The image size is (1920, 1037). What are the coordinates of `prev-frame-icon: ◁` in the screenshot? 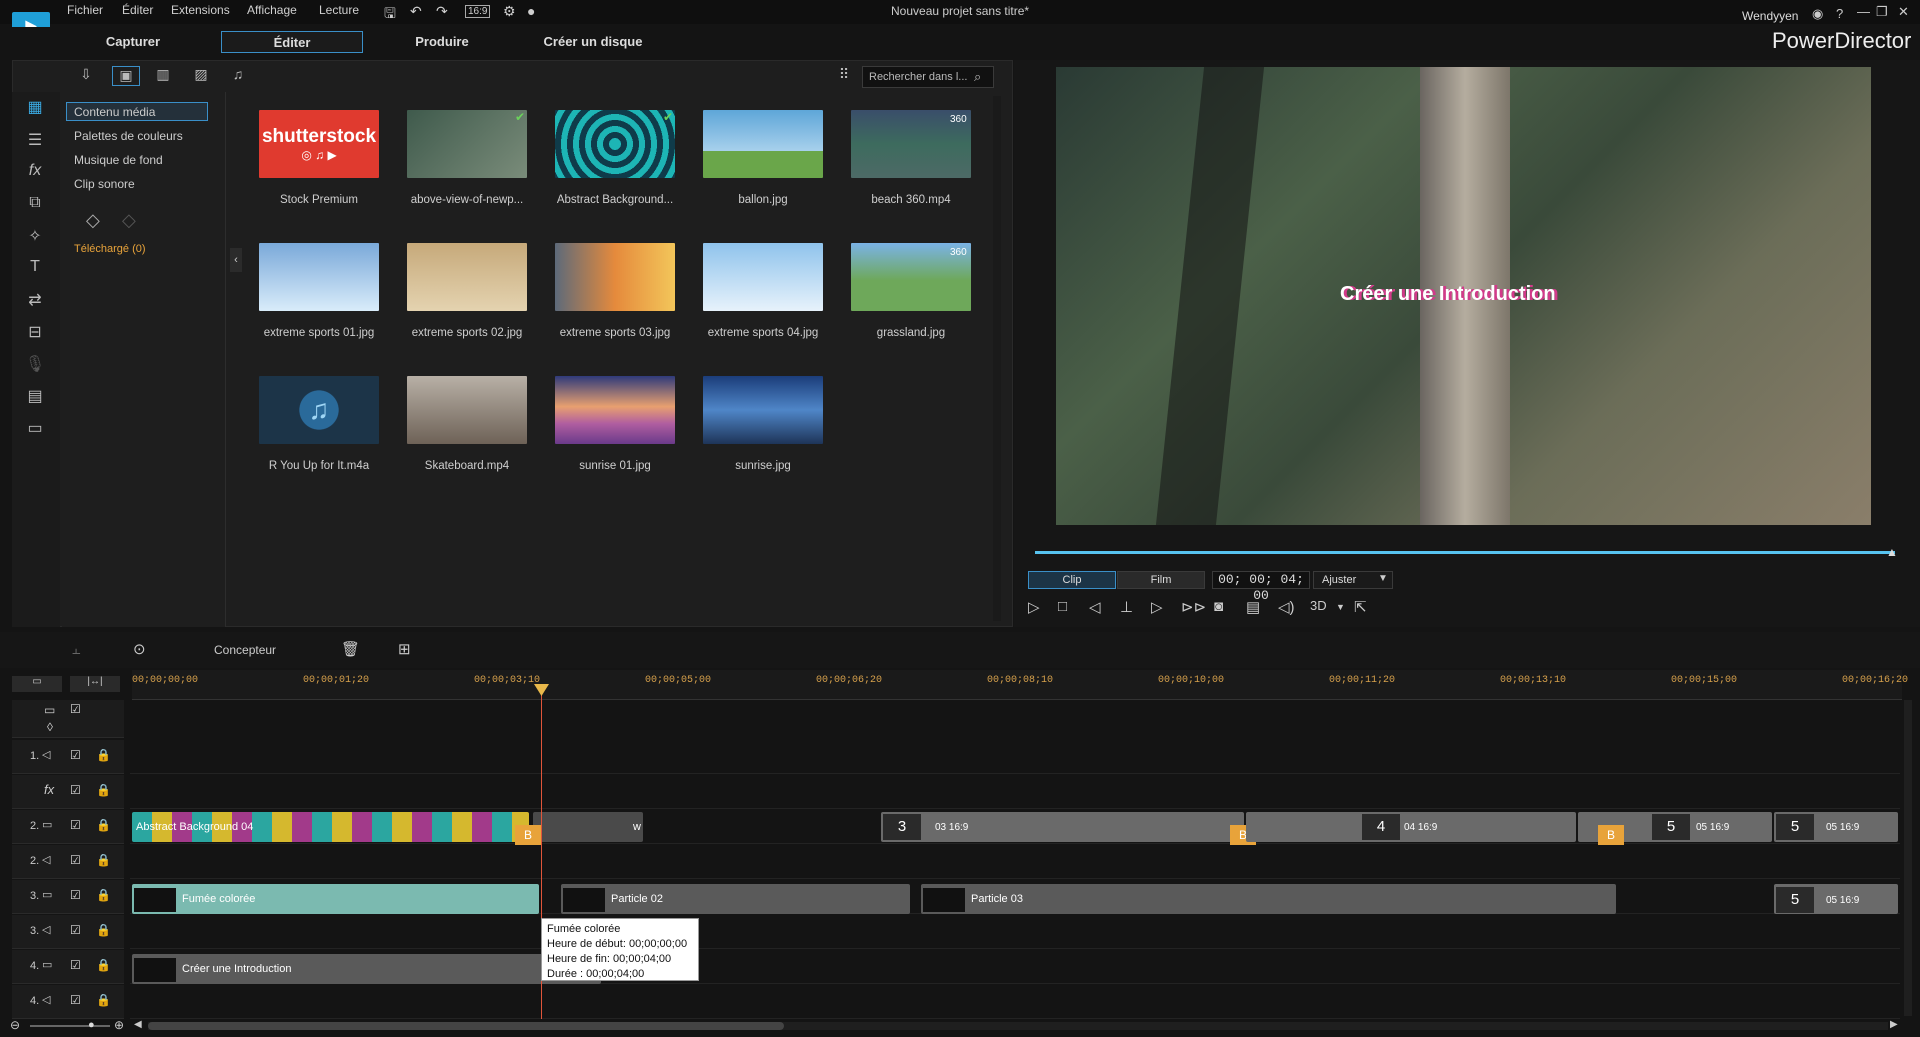 It's located at (1095, 607).